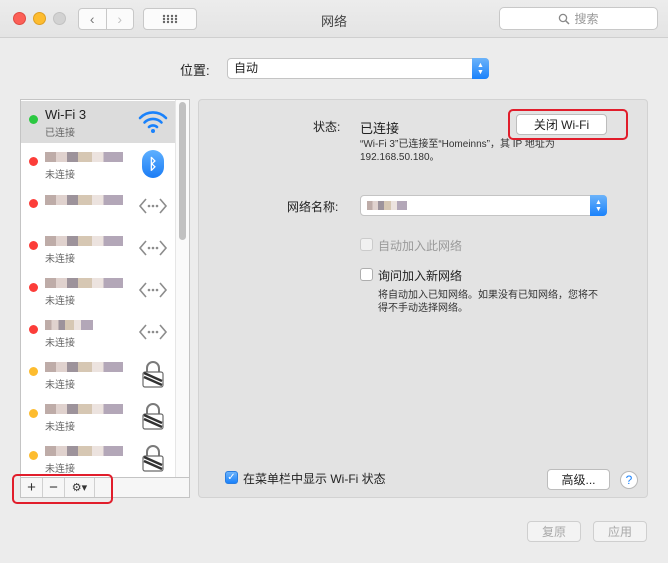  Describe the element at coordinates (98, 122) in the screenshot. I see `list-item: Wi-Fi 3 已连接` at that location.